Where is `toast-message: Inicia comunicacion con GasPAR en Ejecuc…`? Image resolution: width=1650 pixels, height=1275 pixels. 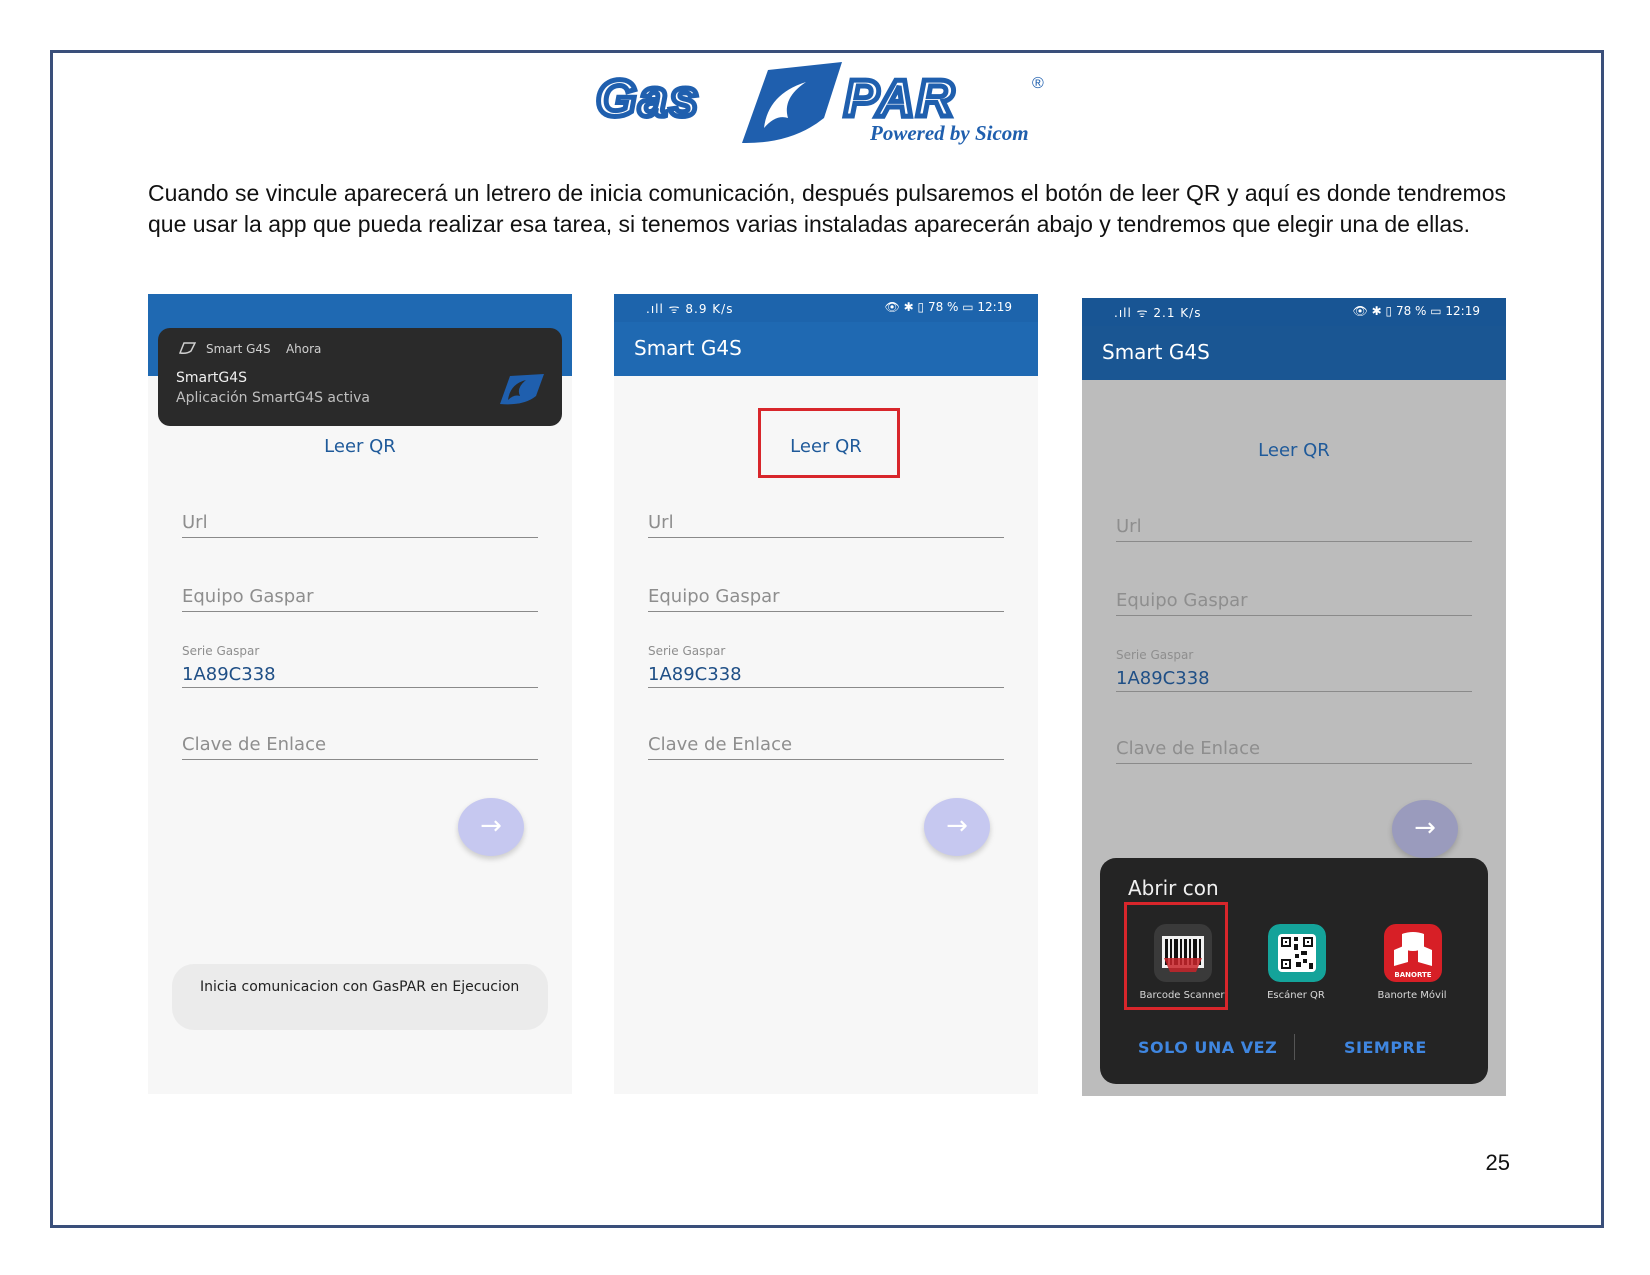 toast-message: Inicia comunicacion con GasPAR en Ejecuc… is located at coordinates (360, 997).